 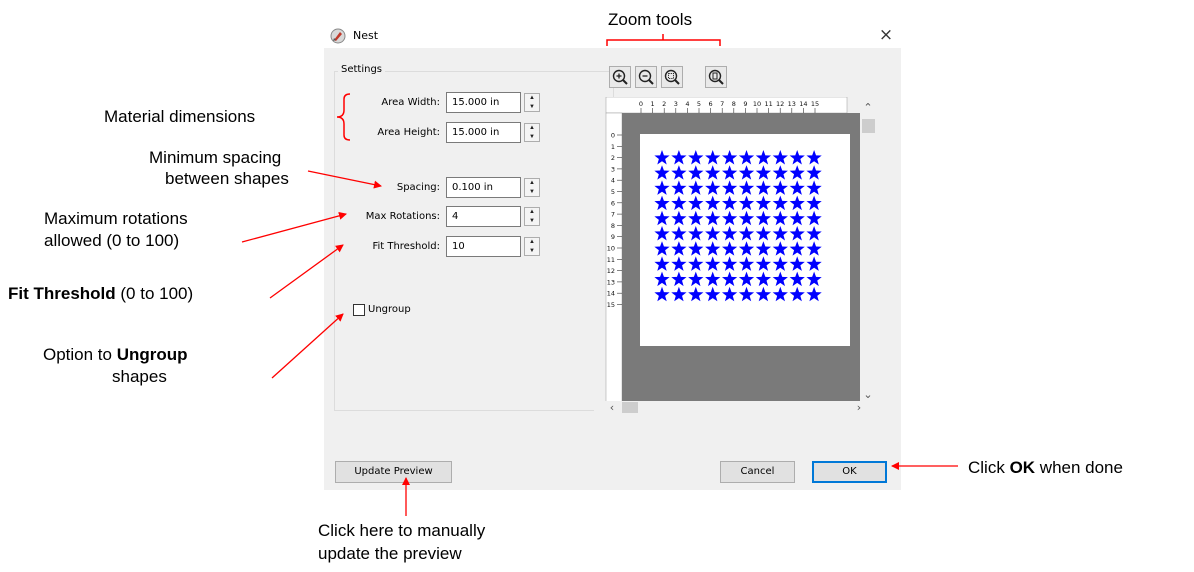 I want to click on material-dimensions-brace, so click(x=343, y=117).